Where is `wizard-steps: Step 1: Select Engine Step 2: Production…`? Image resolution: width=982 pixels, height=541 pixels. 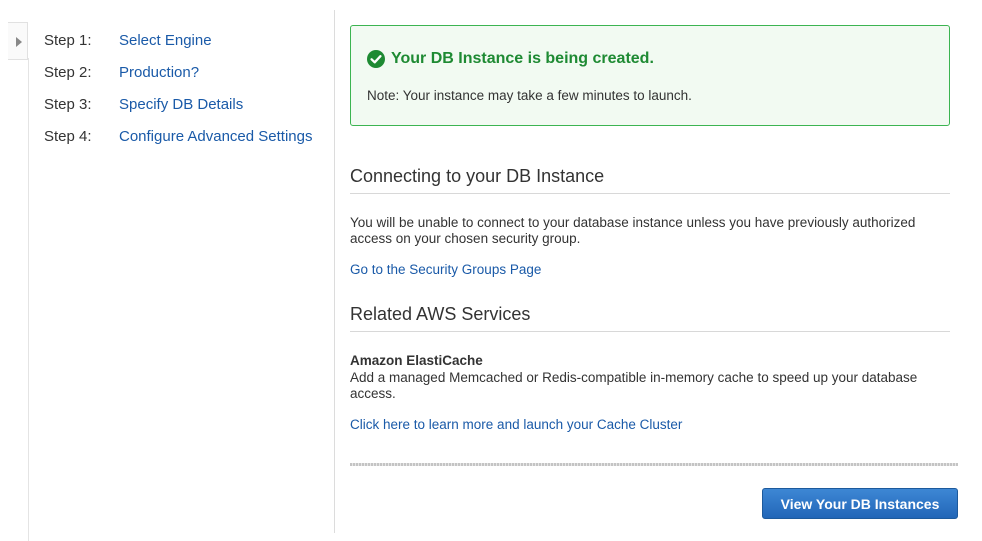 wizard-steps: Step 1: Select Engine Step 2: Production… is located at coordinates (178, 88).